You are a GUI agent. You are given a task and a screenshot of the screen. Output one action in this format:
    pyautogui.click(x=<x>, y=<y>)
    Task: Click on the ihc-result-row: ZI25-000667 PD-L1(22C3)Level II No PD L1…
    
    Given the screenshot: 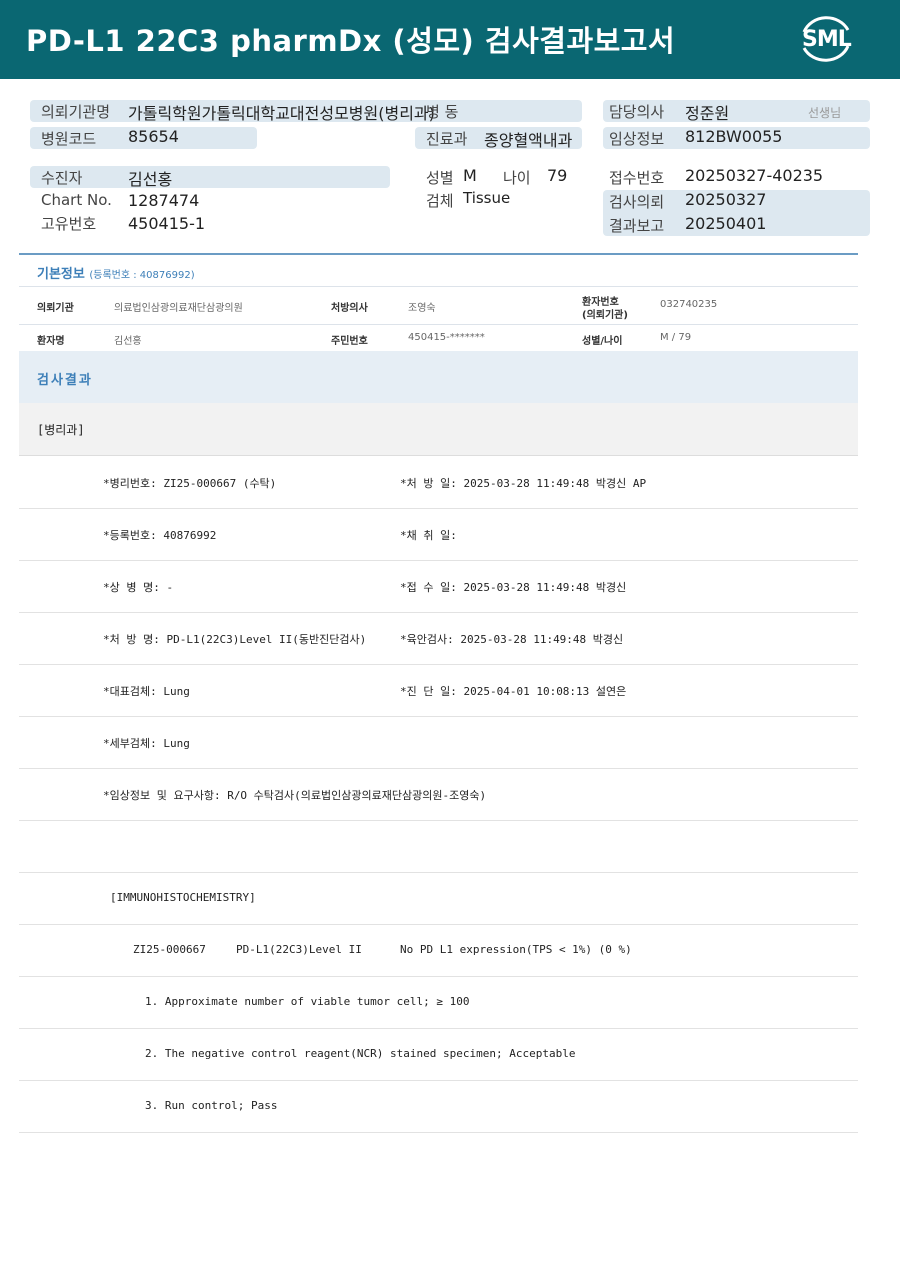 What is the action you would take?
    pyautogui.click(x=438, y=950)
    